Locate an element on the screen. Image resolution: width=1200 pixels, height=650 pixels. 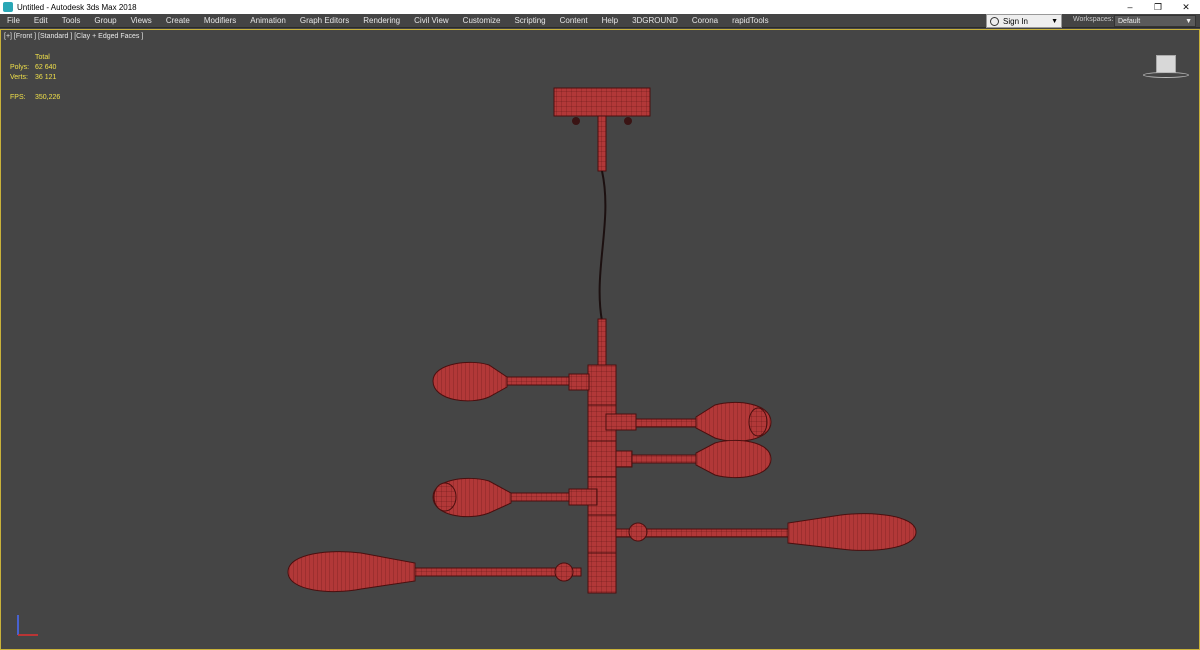
window-title: Untitled - Autodesk 3ds Max 2018 is located at coordinates (77, 7).